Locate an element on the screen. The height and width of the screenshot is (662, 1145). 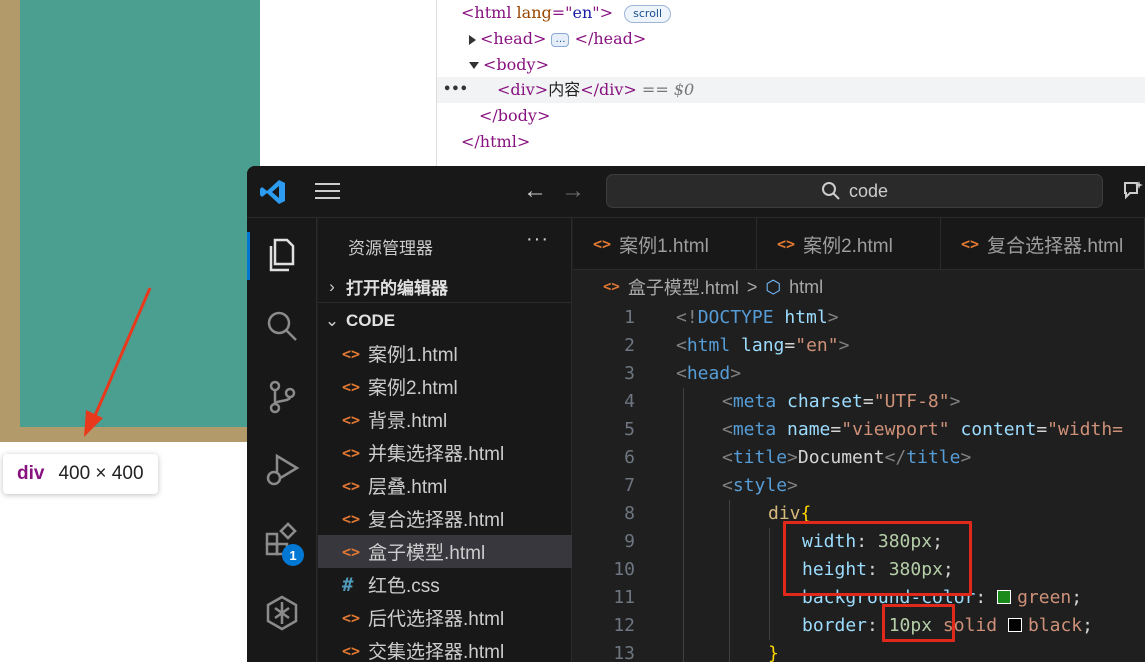
title-bar: ← → code is located at coordinates (696, 192).